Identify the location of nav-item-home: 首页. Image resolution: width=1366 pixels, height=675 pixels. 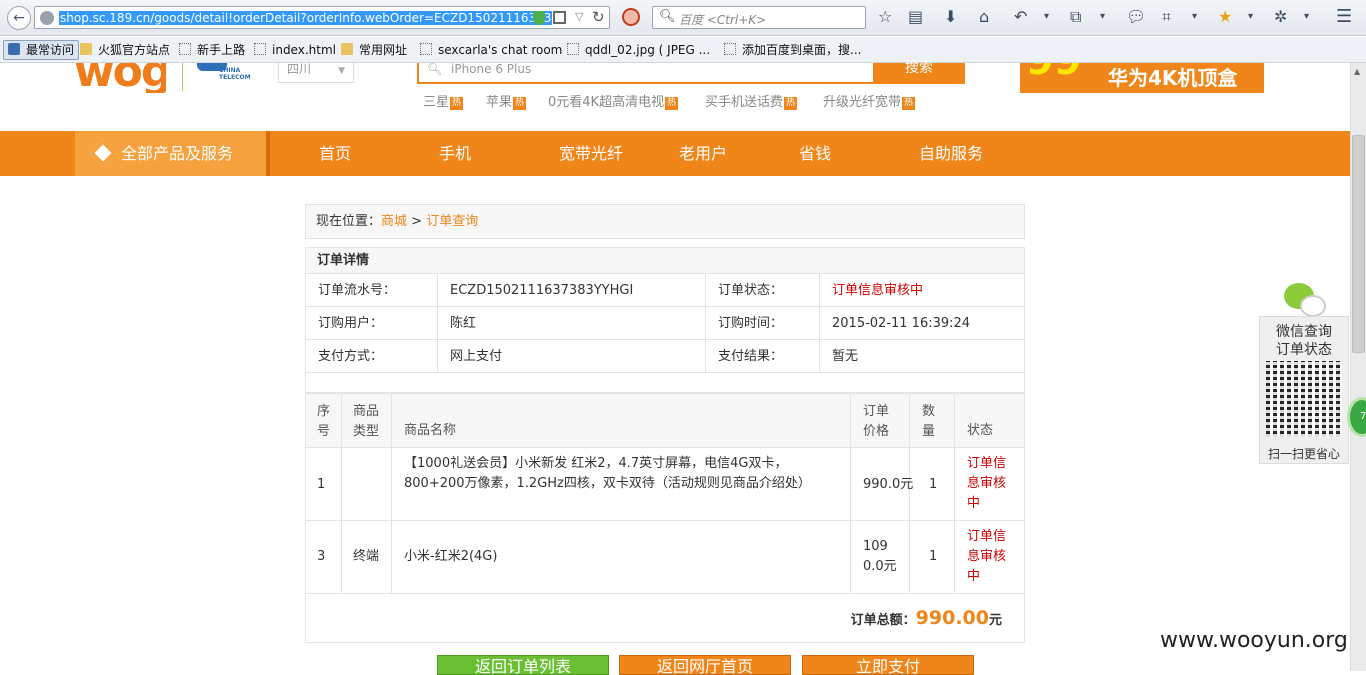
(335, 153).